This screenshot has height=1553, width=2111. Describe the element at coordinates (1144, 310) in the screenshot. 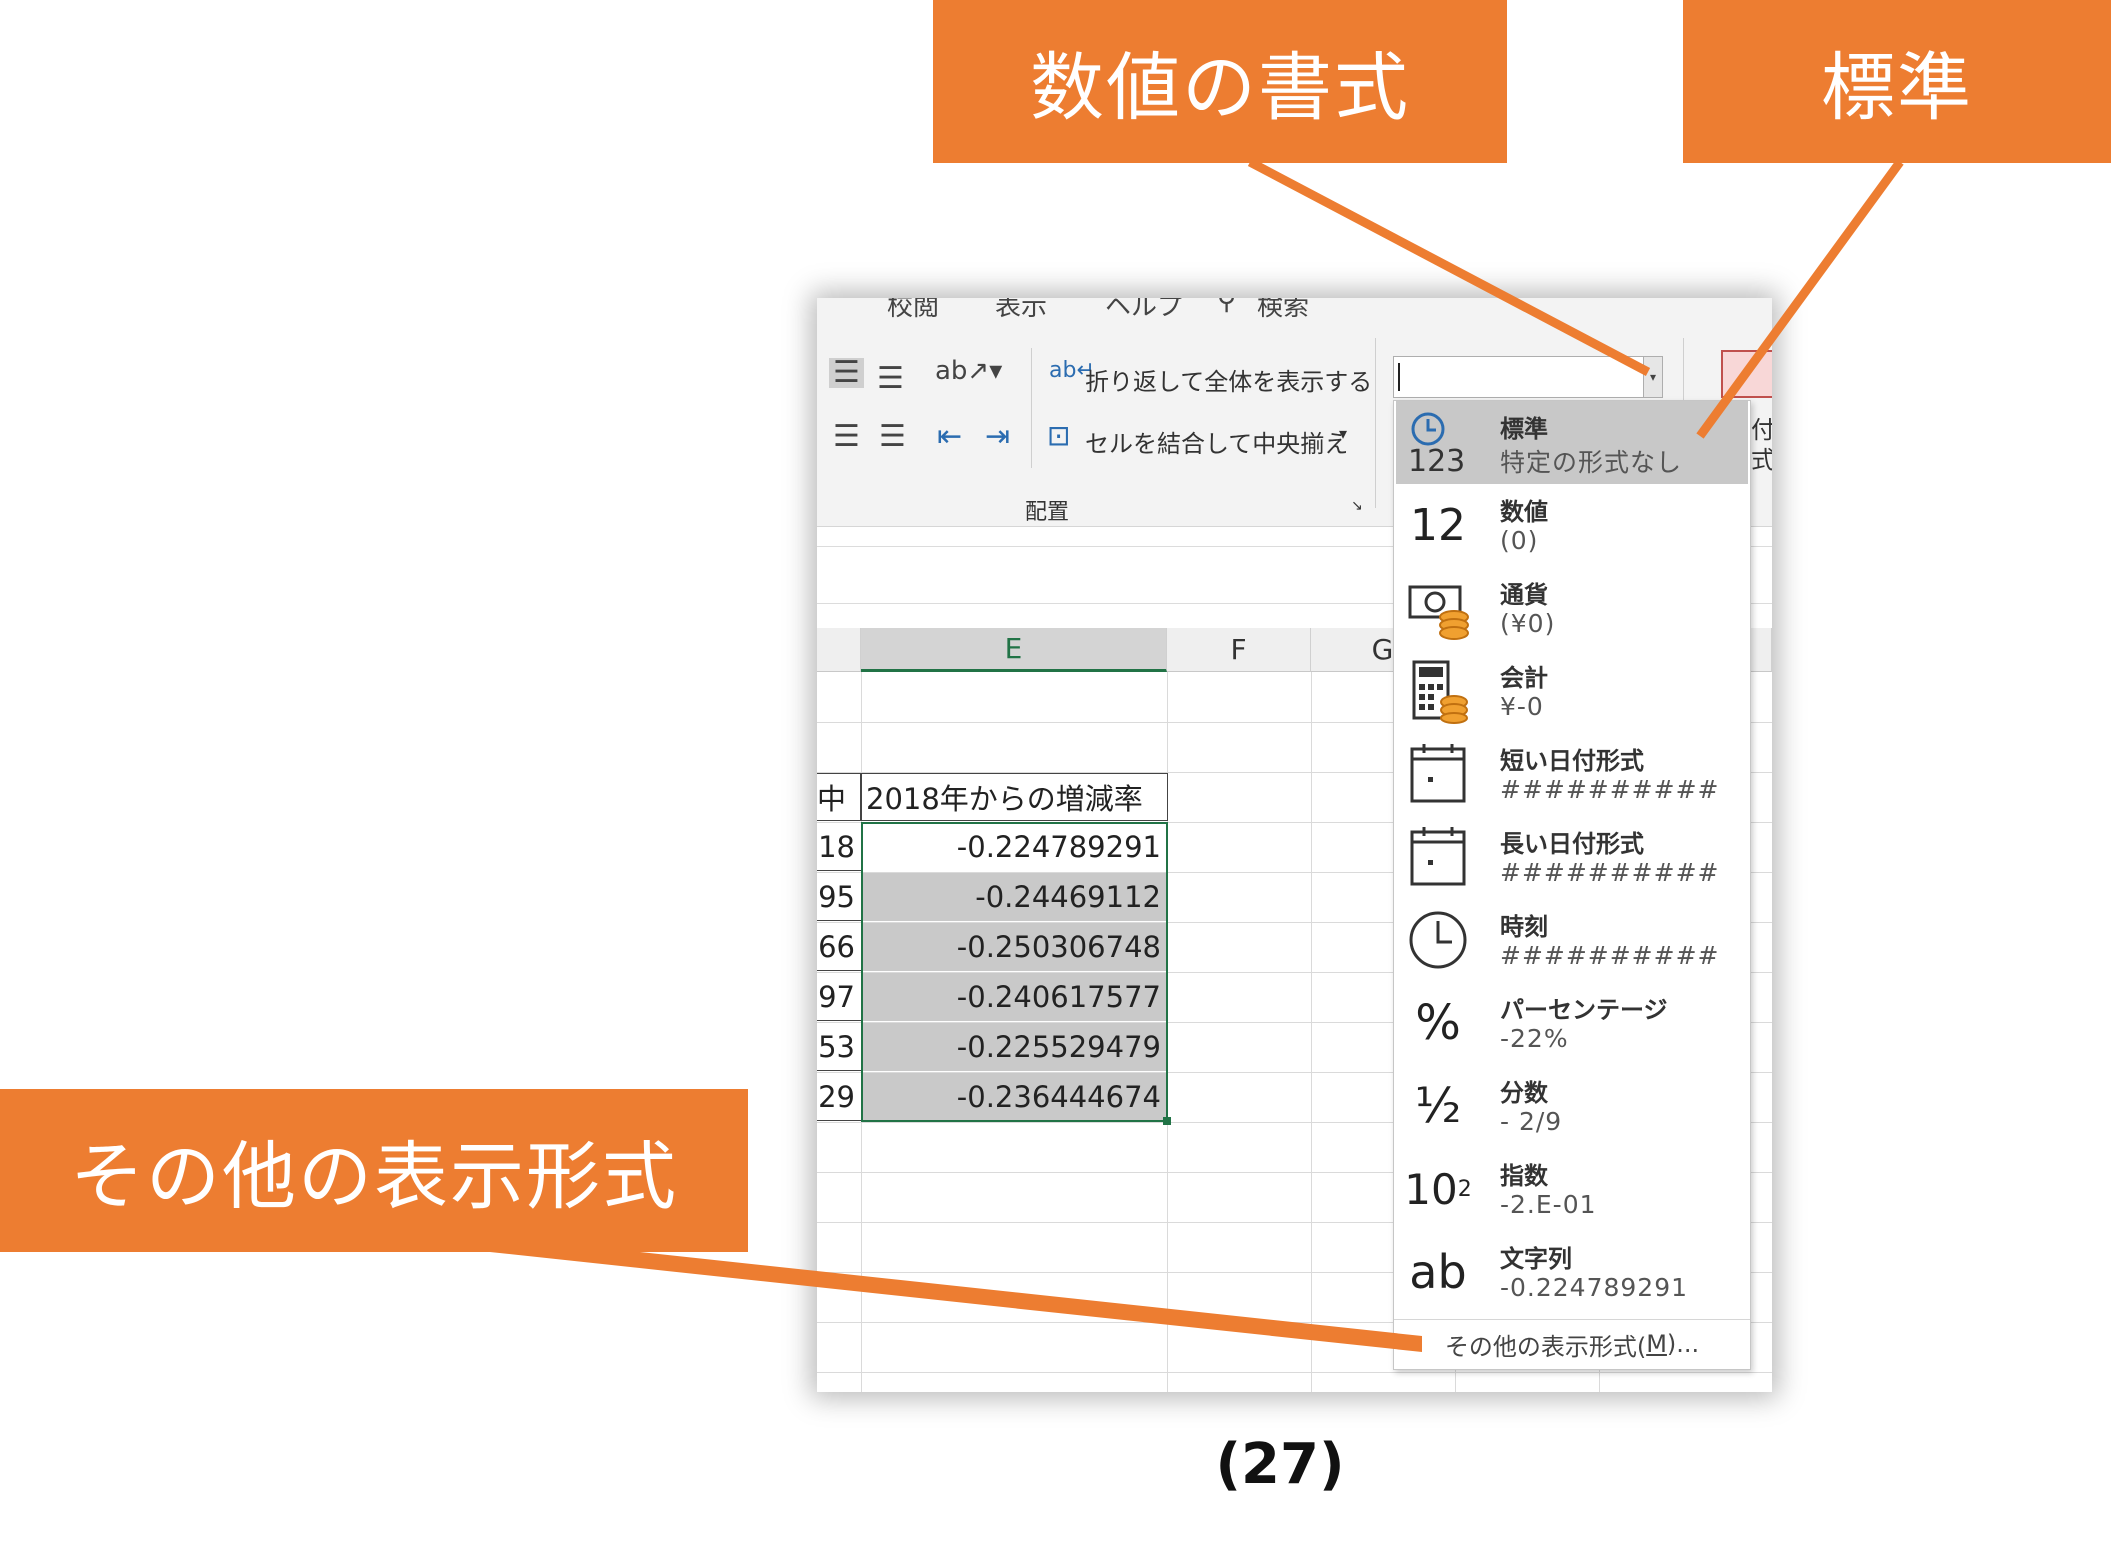

I see `tab-help: ヘルプ` at that location.